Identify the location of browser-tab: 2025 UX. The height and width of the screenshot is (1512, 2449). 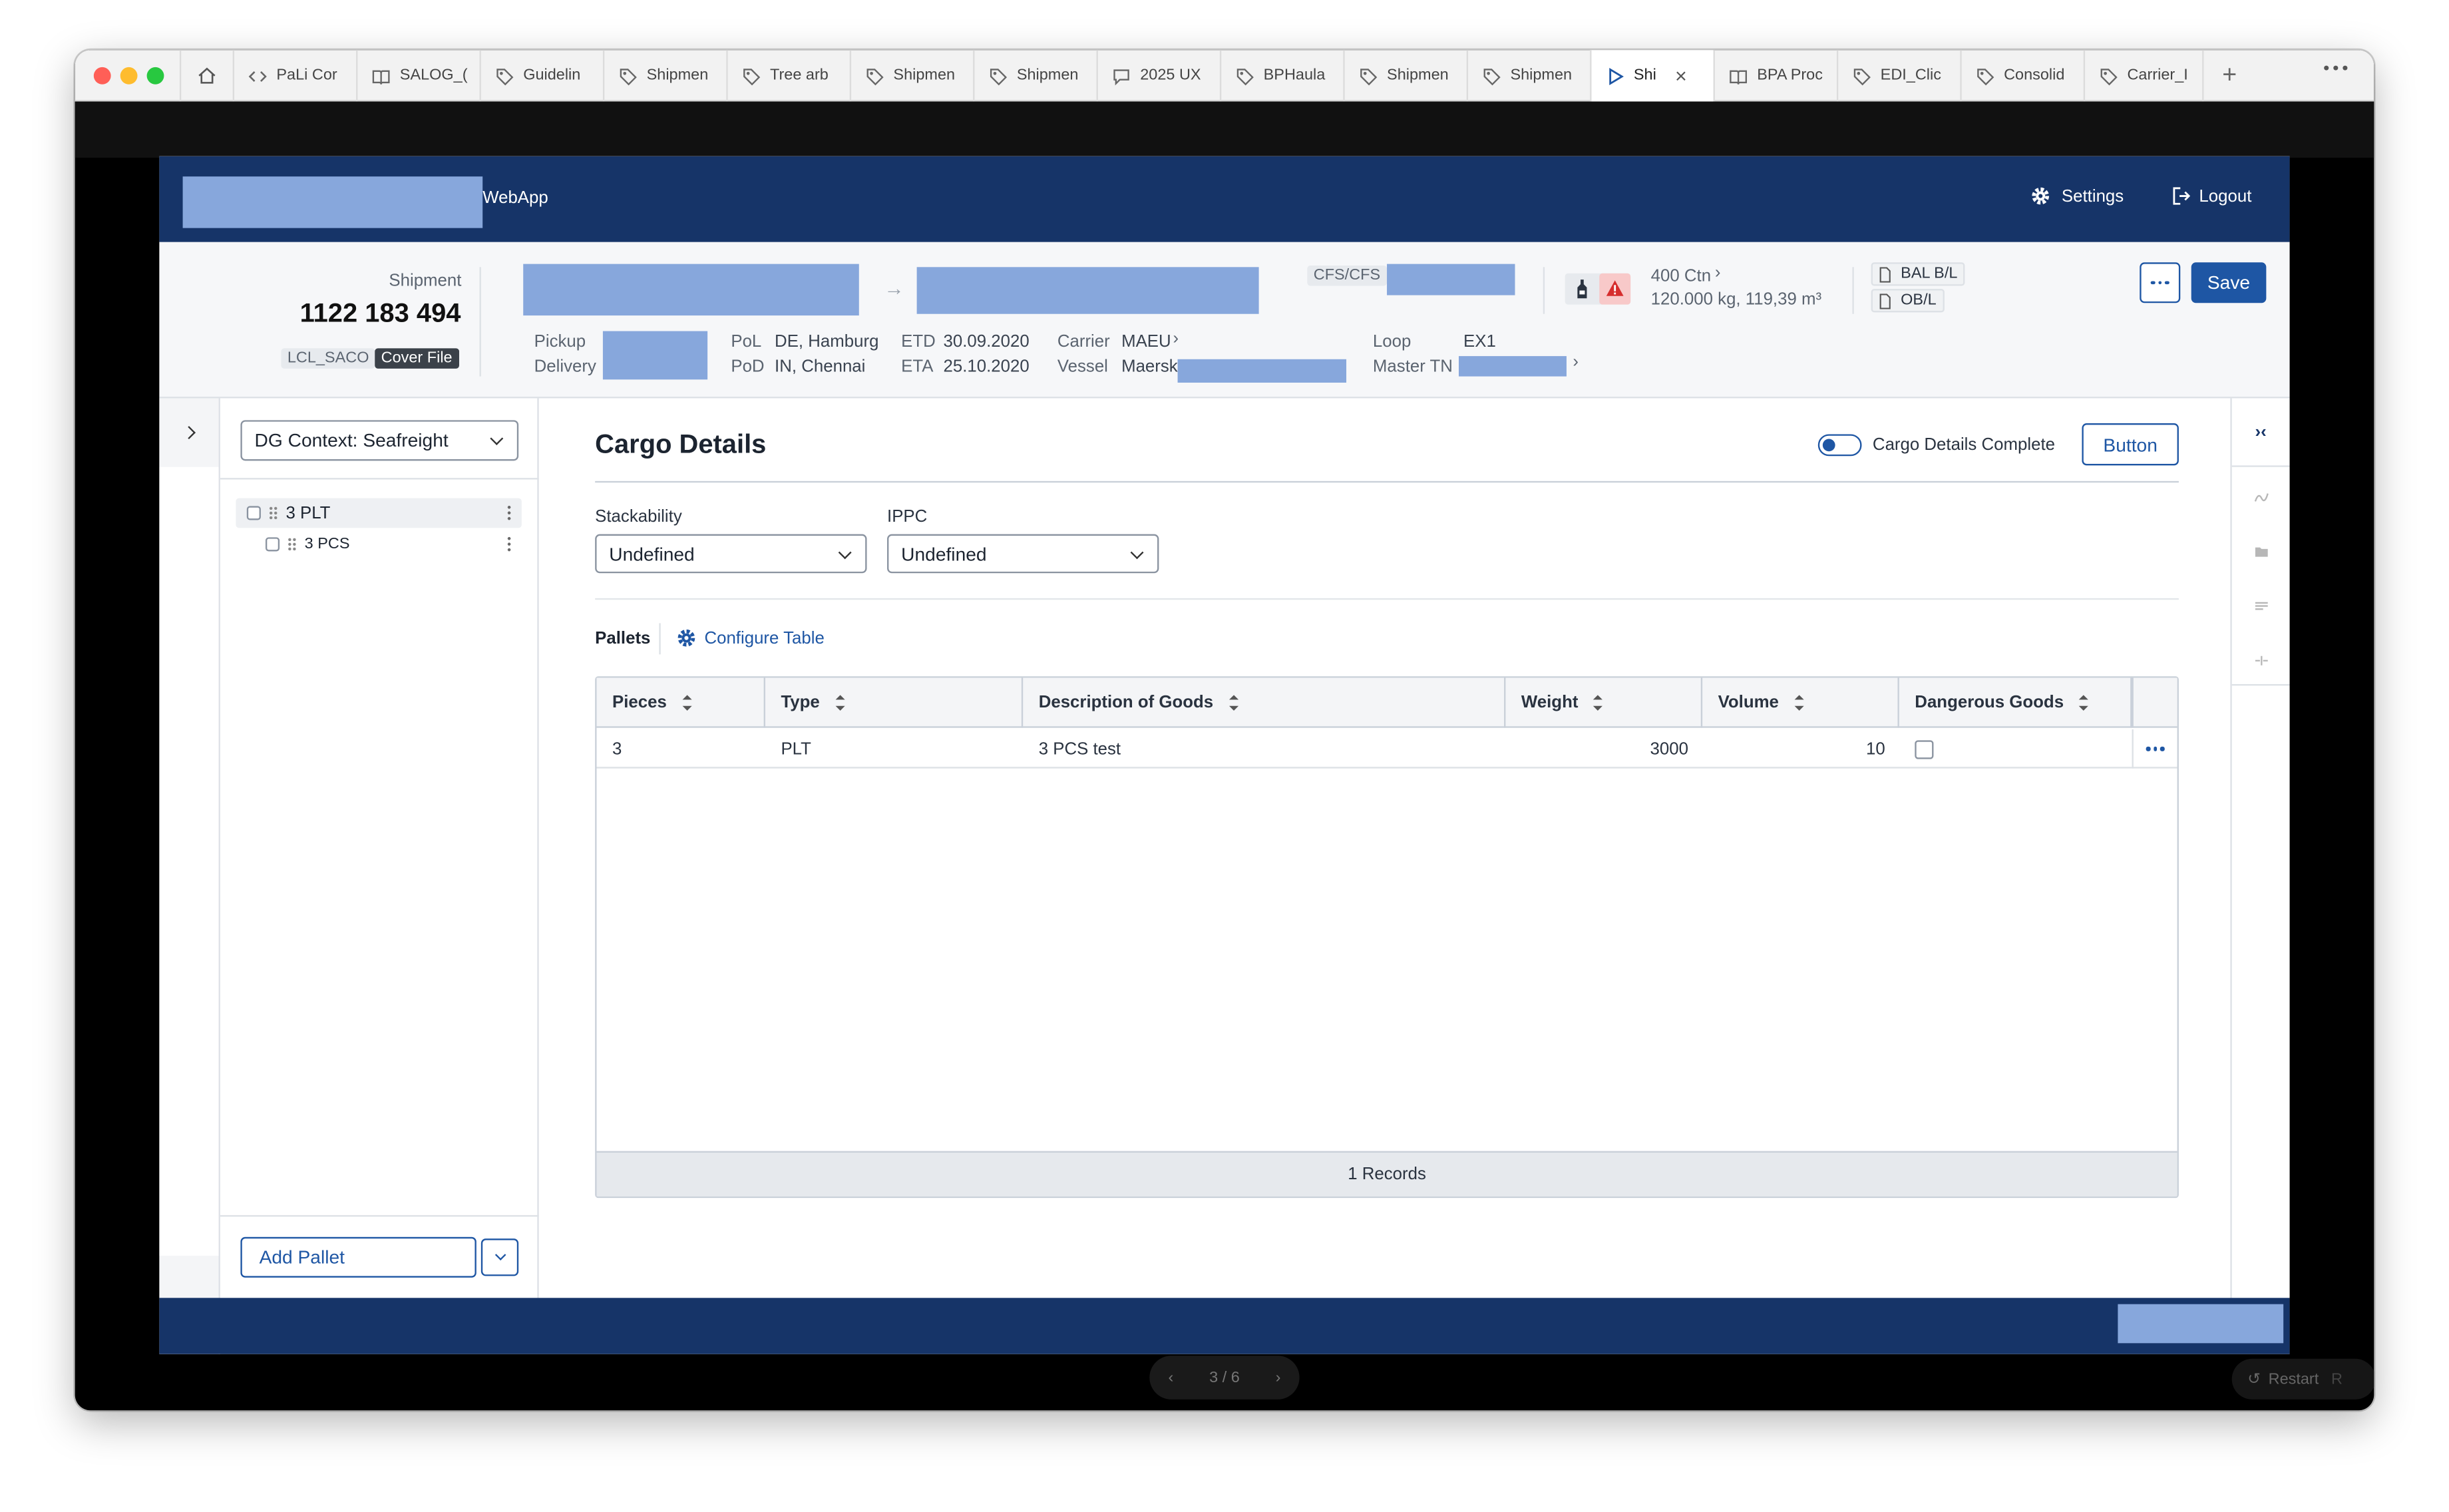
(1158, 76).